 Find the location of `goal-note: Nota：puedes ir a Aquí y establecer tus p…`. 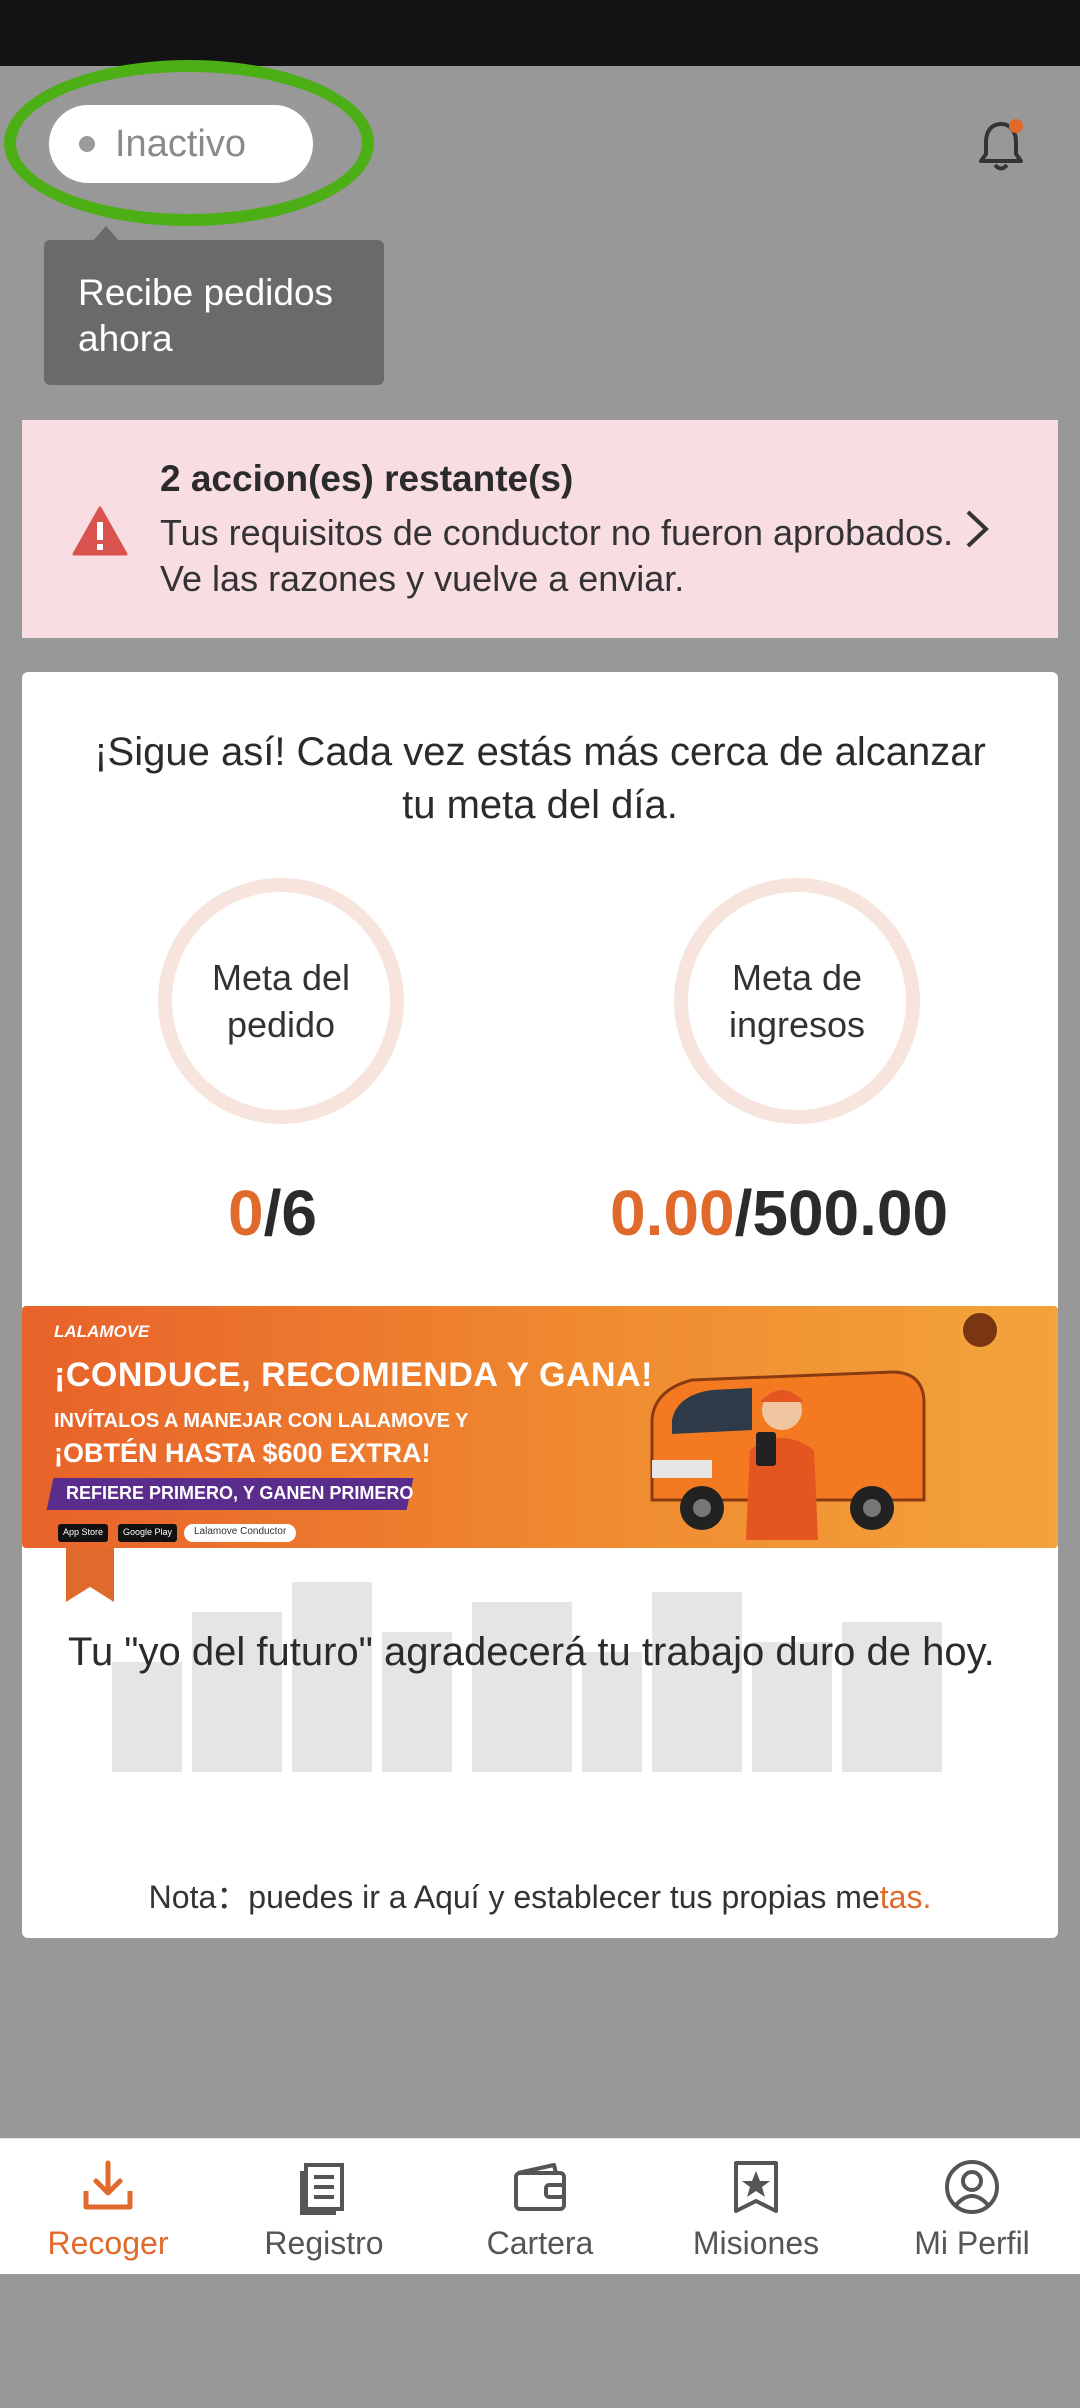

goal-note: Nota：puedes ir a Aquí y establecer tus p… is located at coordinates (540, 1895).